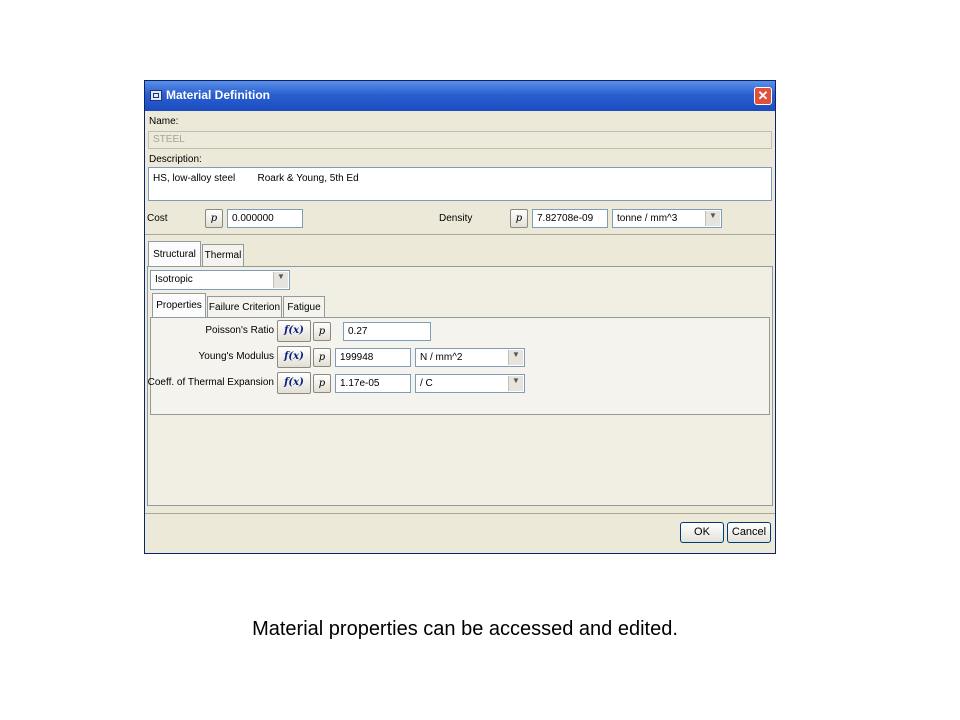 Image resolution: width=960 pixels, height=720 pixels. I want to click on density-label: Density, so click(456, 218).